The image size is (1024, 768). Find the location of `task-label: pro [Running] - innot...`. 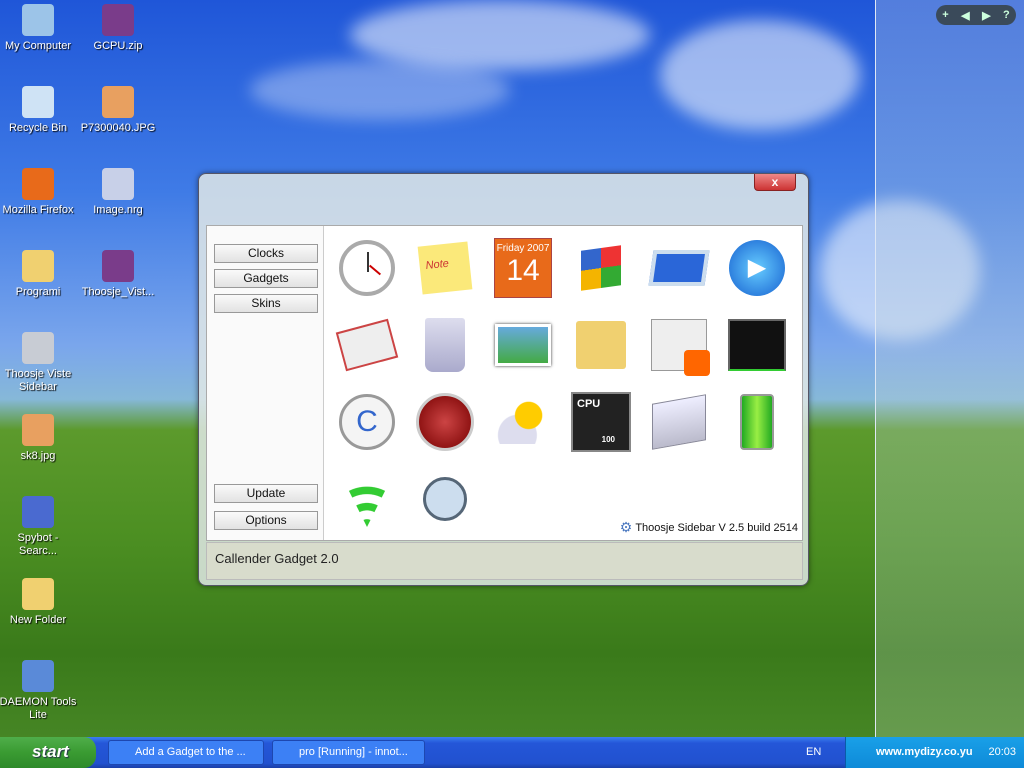

task-label: pro [Running] - innot... is located at coordinates (353, 752).